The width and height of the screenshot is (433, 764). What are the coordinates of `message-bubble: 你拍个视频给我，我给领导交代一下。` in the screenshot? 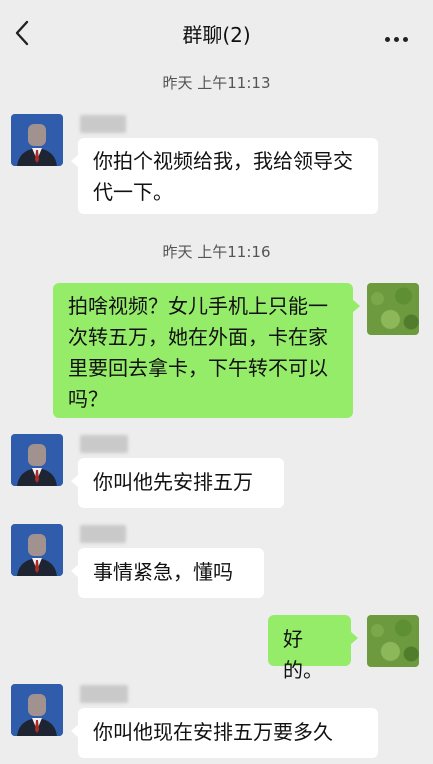 It's located at (224, 176).